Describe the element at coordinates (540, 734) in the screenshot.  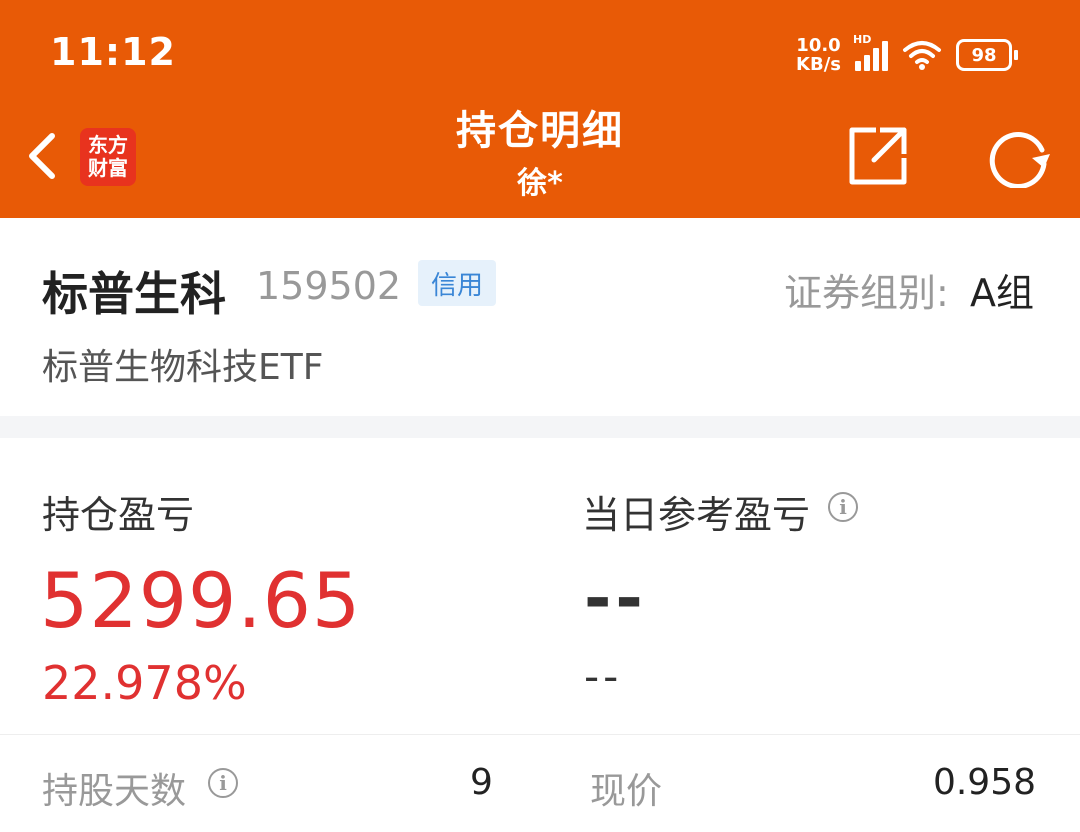
I see `row-divider` at that location.